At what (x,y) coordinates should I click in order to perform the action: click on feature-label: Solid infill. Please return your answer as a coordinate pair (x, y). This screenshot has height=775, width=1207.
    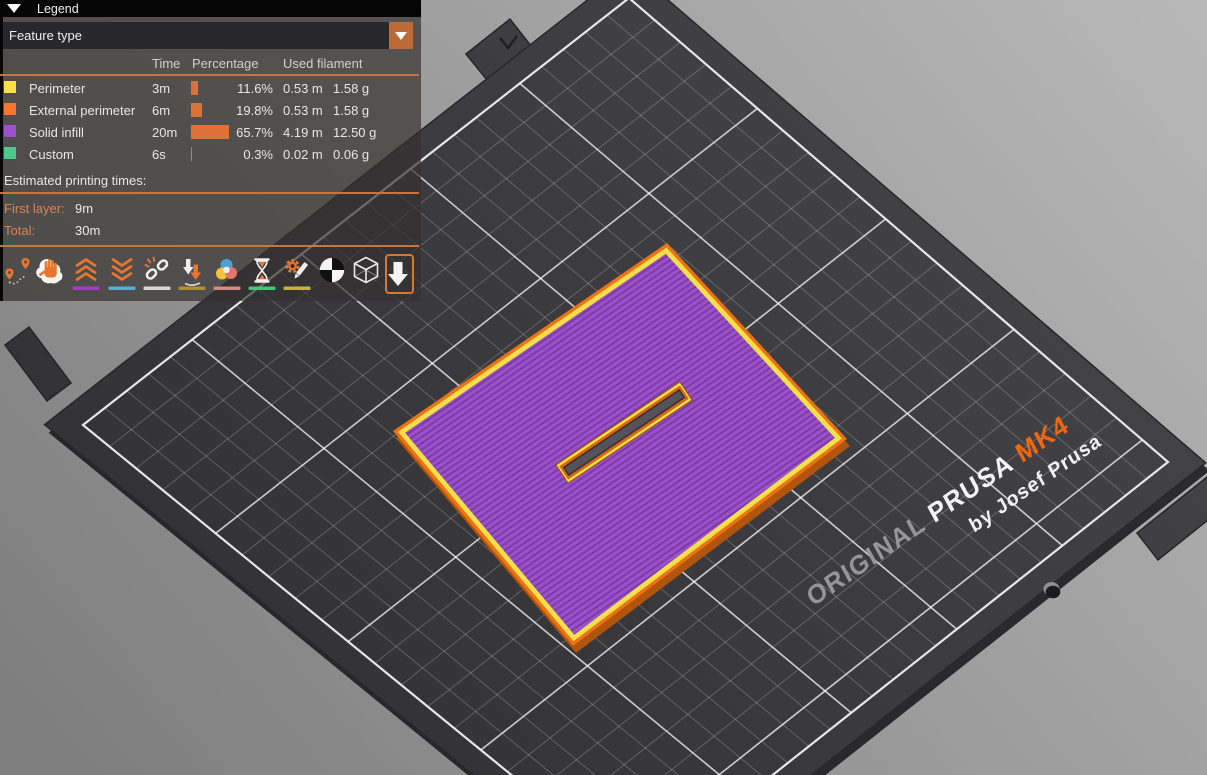
    Looking at the image, I should click on (56, 132).